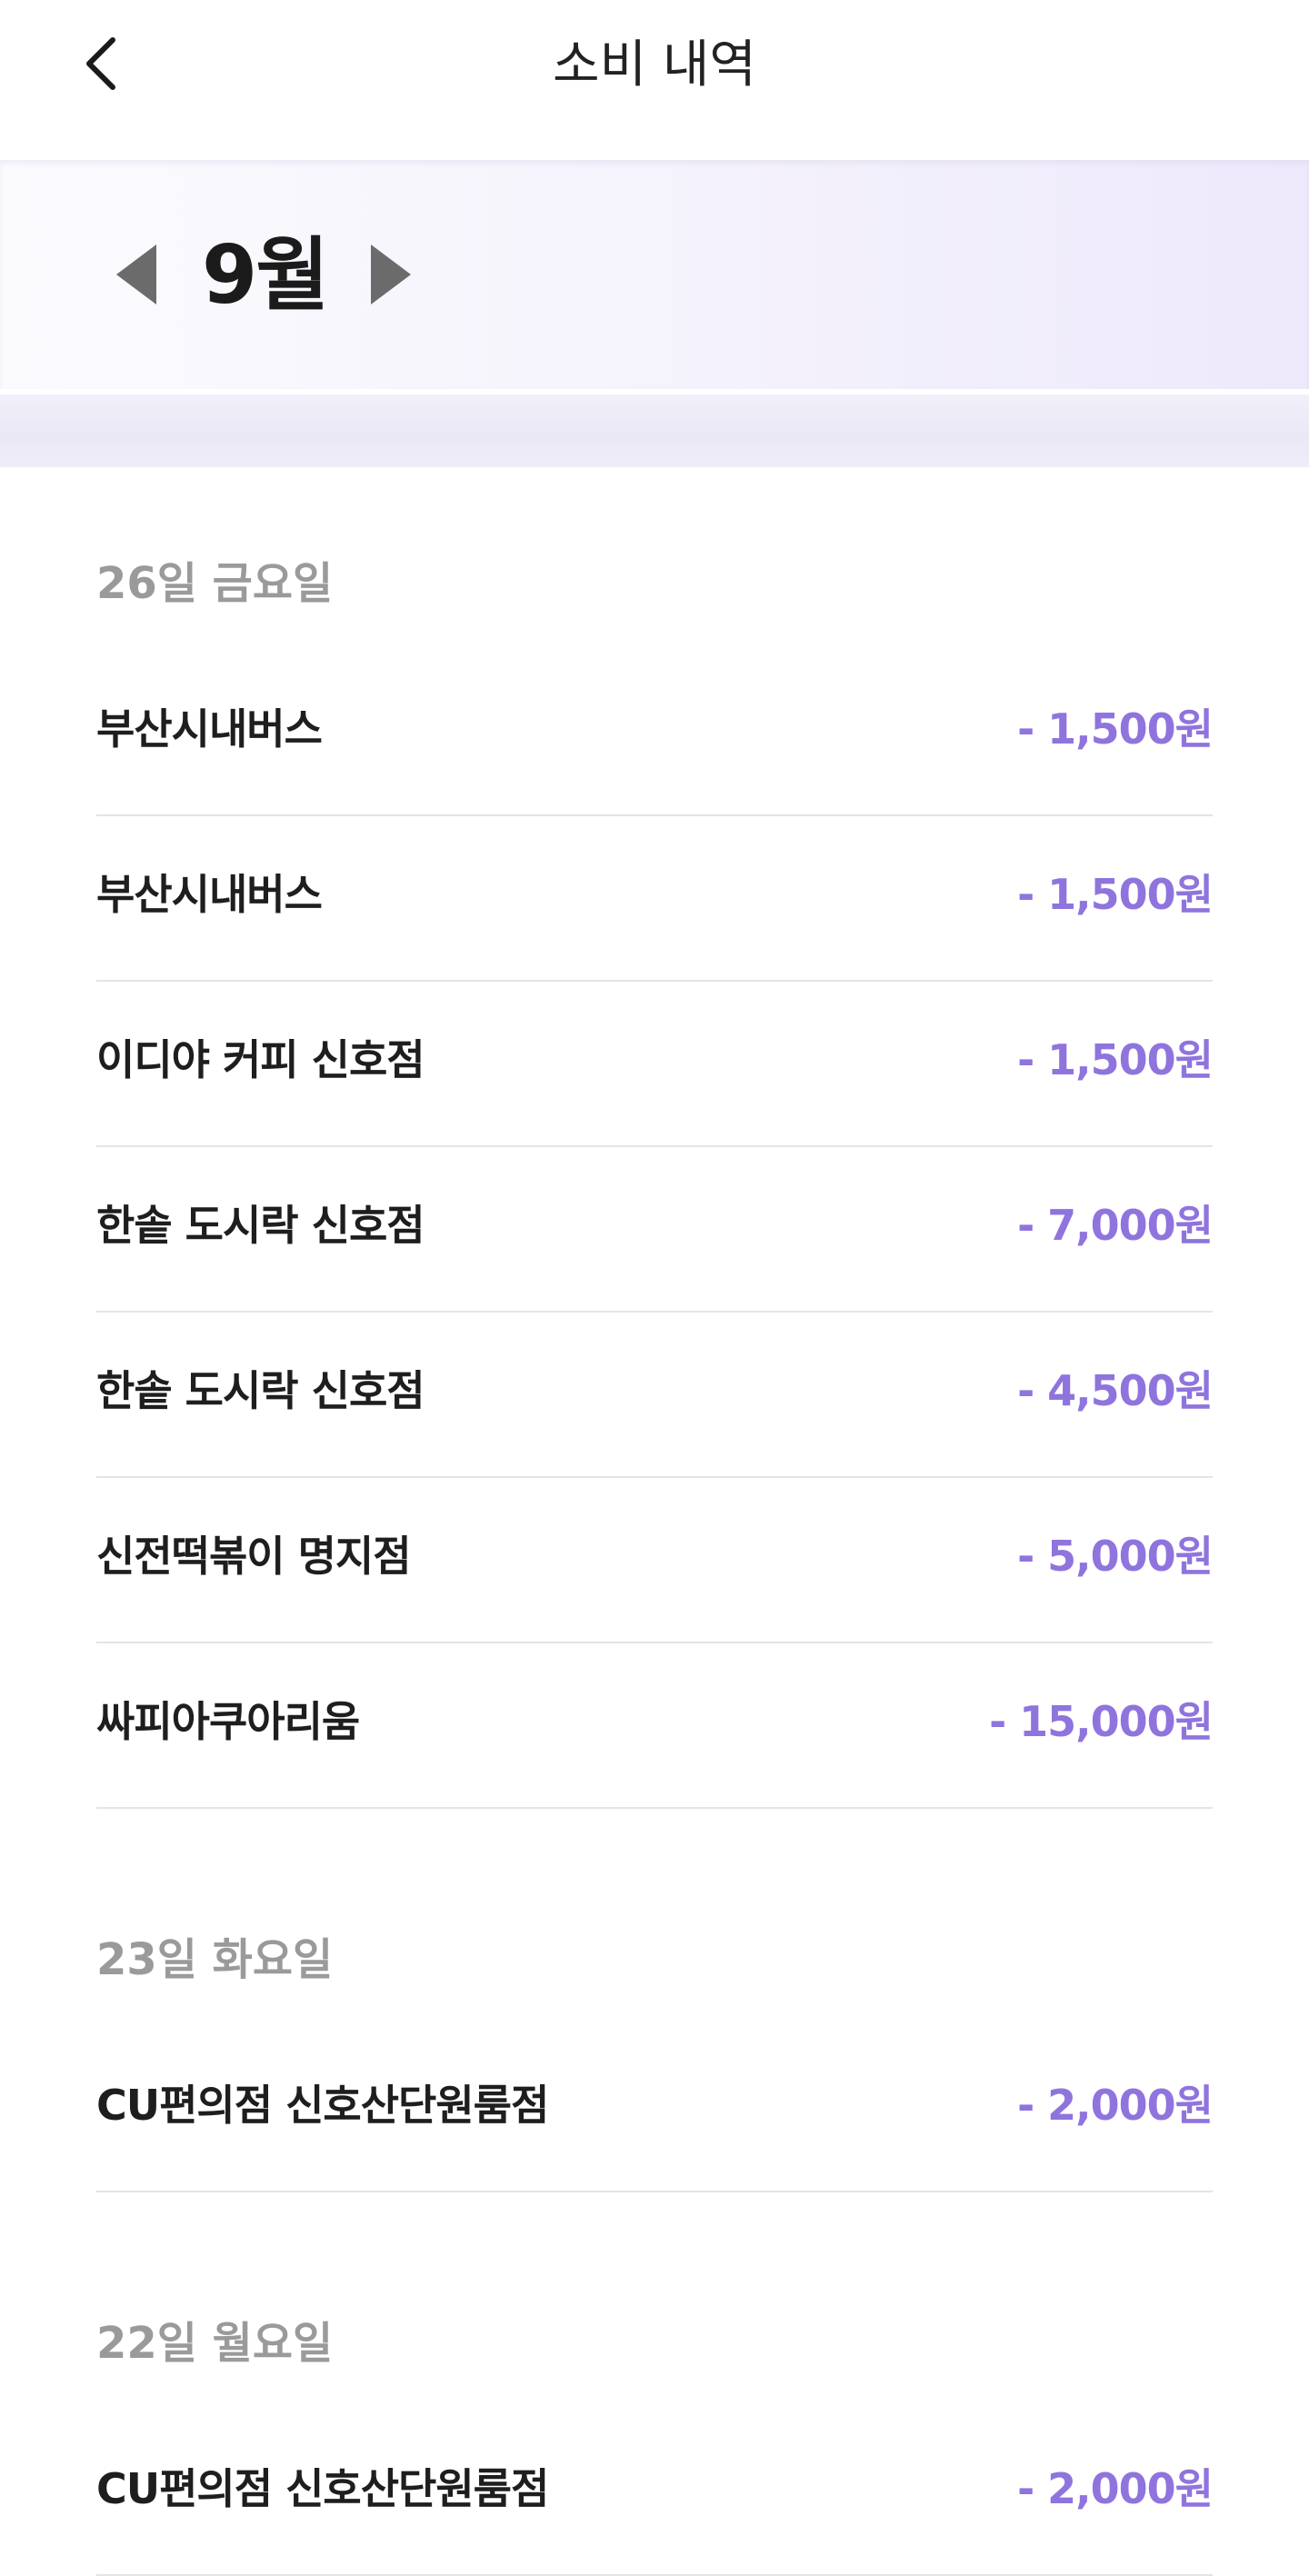 The height and width of the screenshot is (2576, 1309). I want to click on transaction-amount: - 15,000원, so click(1101, 1721).